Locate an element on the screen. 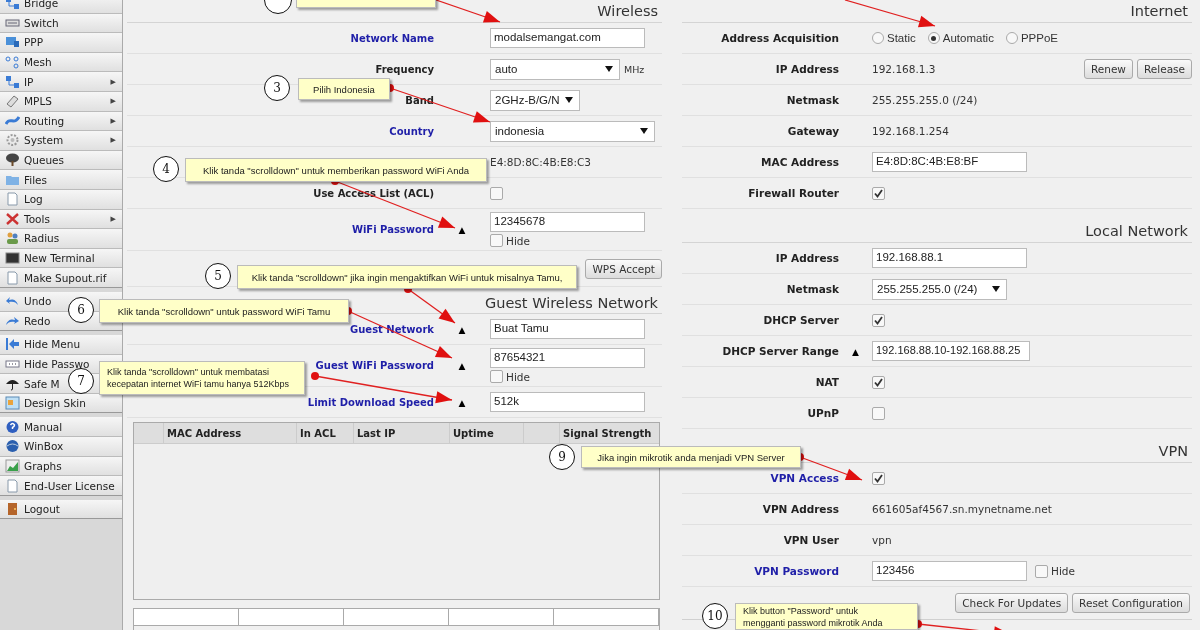 The width and height of the screenshot is (1200, 630). menu-item: WinBox is located at coordinates (61, 446).